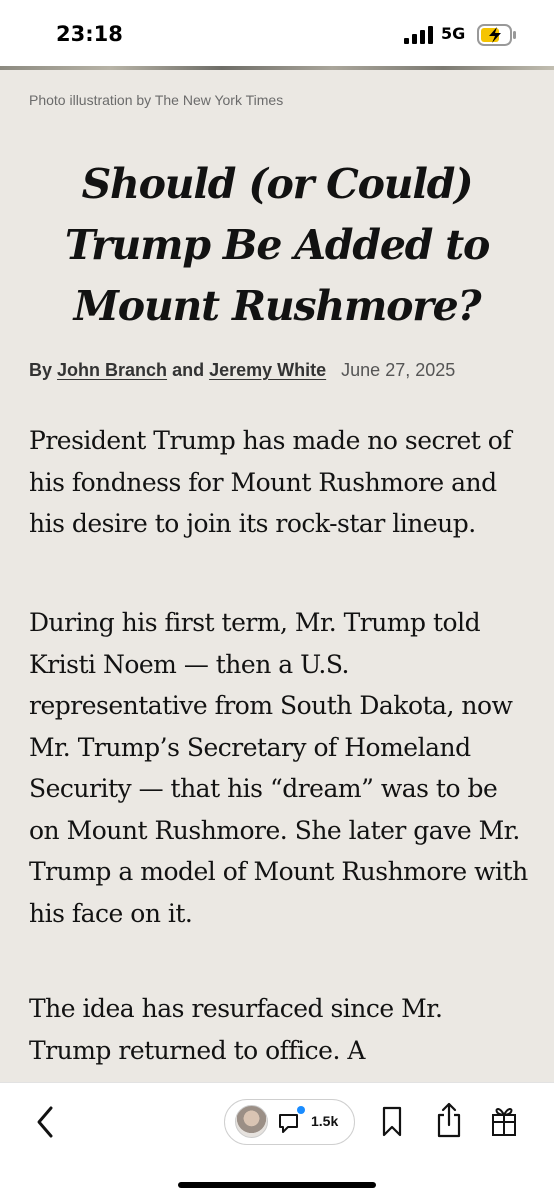 Image resolution: width=554 pixels, height=1201 pixels. I want to click on status-time: 23:18, so click(89, 34).